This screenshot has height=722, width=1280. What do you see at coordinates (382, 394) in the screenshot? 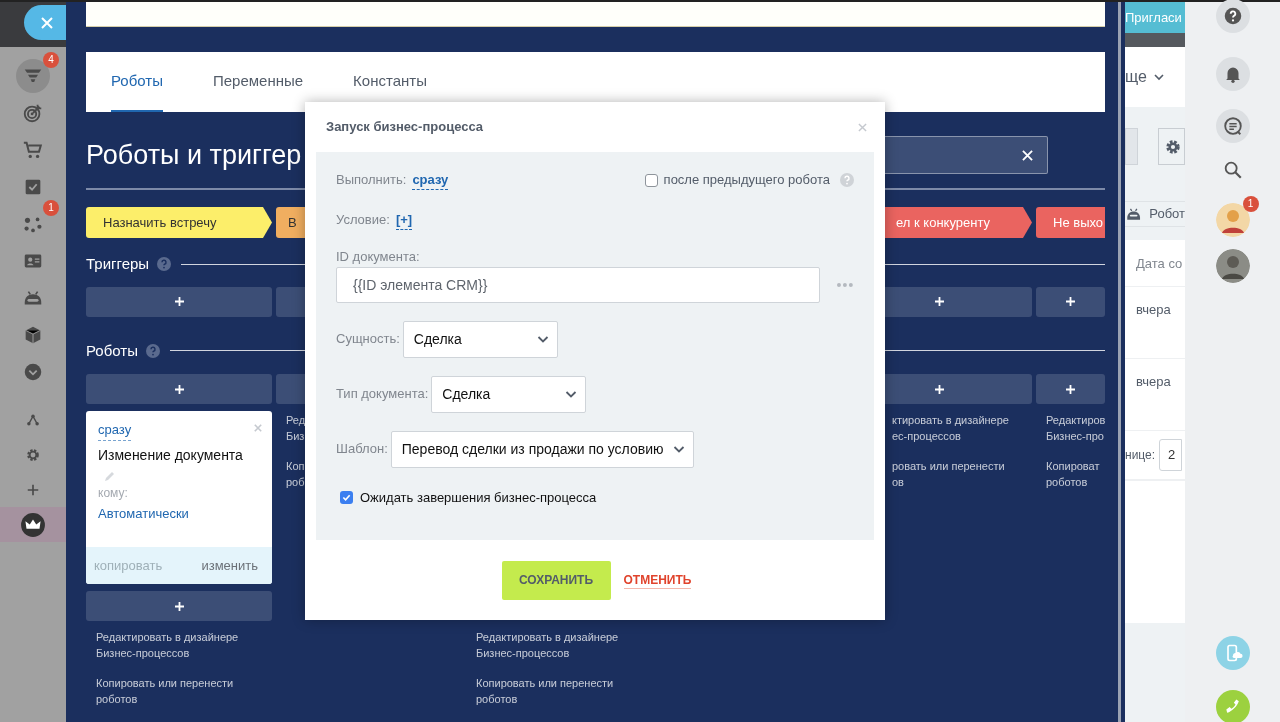
I see `field-label: Тип документа:` at bounding box center [382, 394].